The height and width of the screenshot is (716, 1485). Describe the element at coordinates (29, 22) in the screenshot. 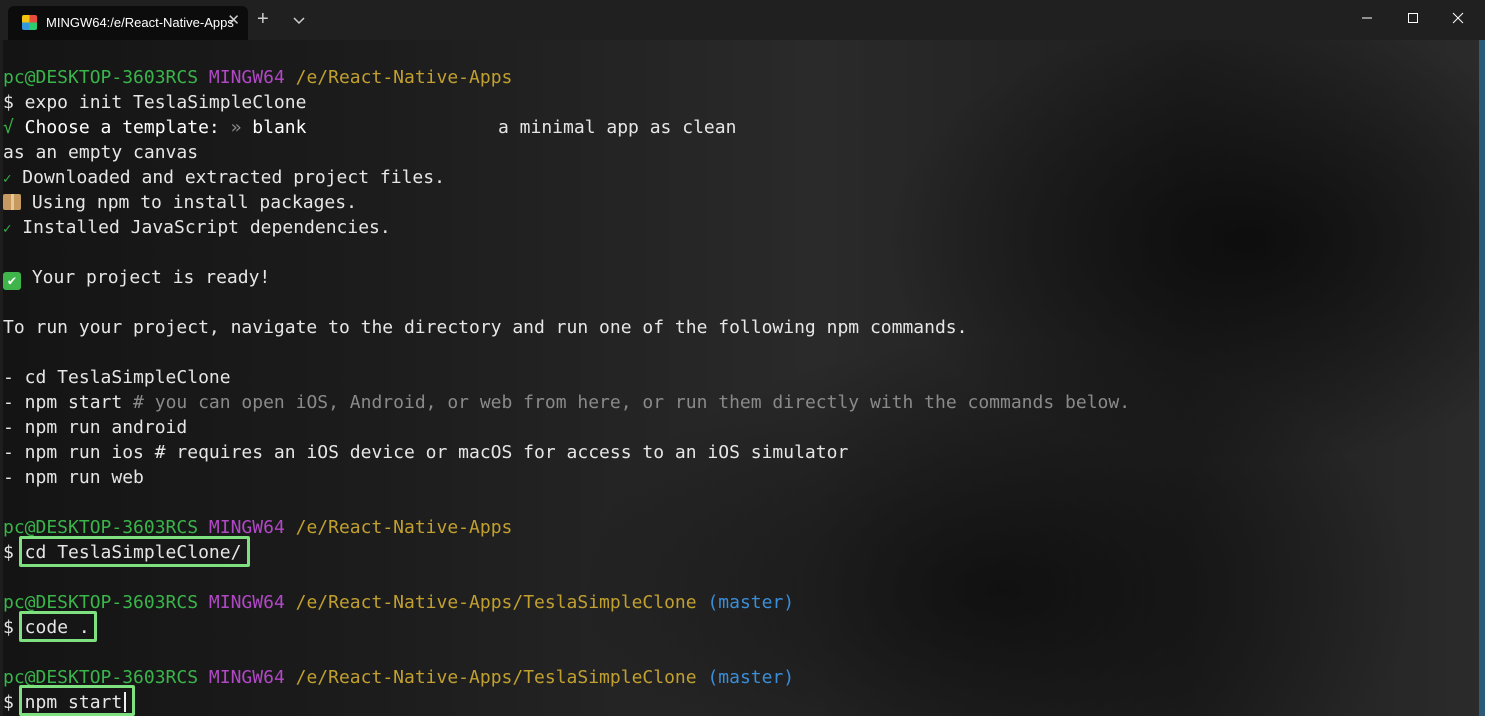

I see `mingw-icon` at that location.